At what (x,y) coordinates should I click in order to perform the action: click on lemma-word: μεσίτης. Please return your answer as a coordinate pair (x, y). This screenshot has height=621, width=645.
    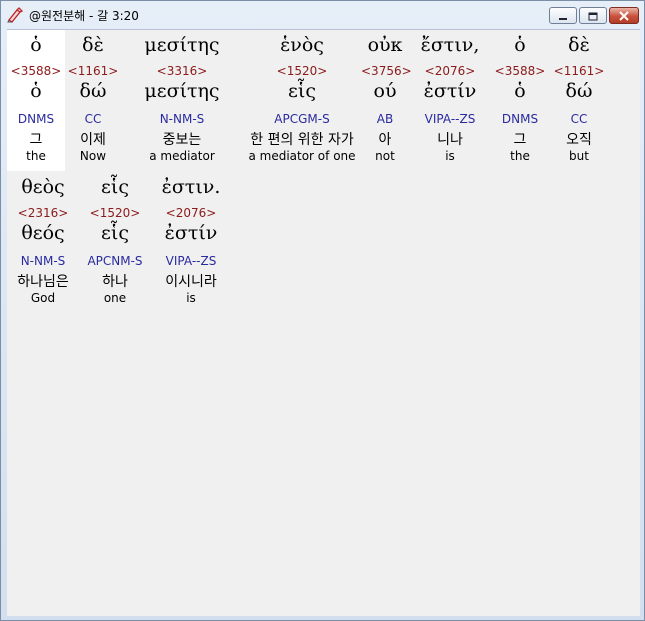
    Looking at the image, I should click on (182, 91).